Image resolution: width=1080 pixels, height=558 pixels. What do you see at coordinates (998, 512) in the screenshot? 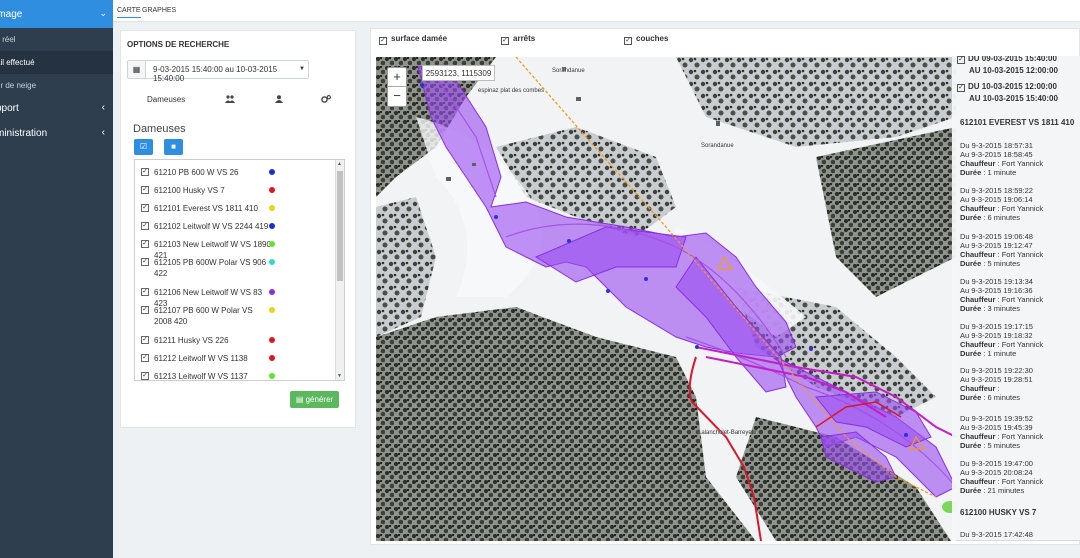
I see `machine-heading: 612100 HUSKY VS 7` at bounding box center [998, 512].